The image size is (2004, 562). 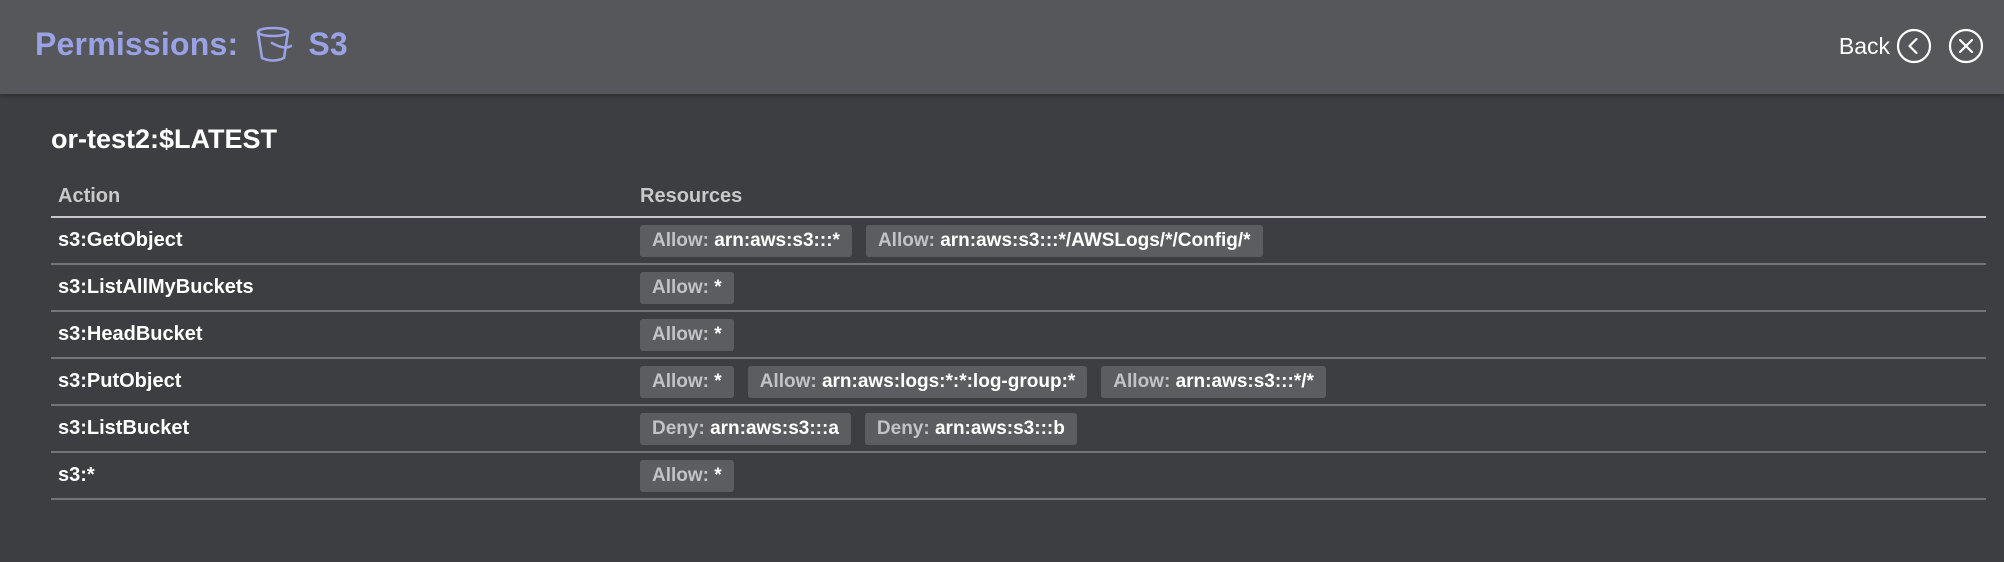 I want to click on chip-arn: arn:aws:s3:::*/AWSLogs/*/Config/*, so click(x=1095, y=240).